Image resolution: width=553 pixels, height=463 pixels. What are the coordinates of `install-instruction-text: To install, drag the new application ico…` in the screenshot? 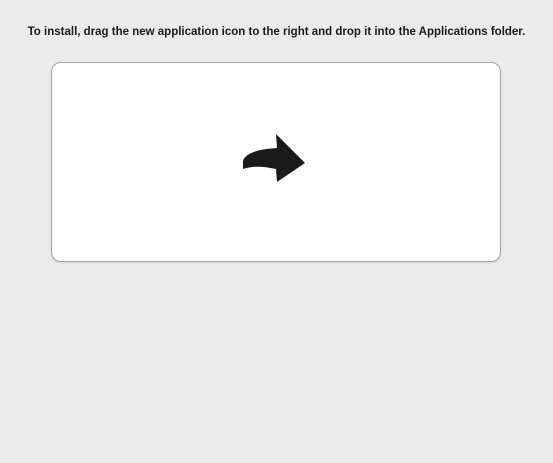 It's located at (276, 32).